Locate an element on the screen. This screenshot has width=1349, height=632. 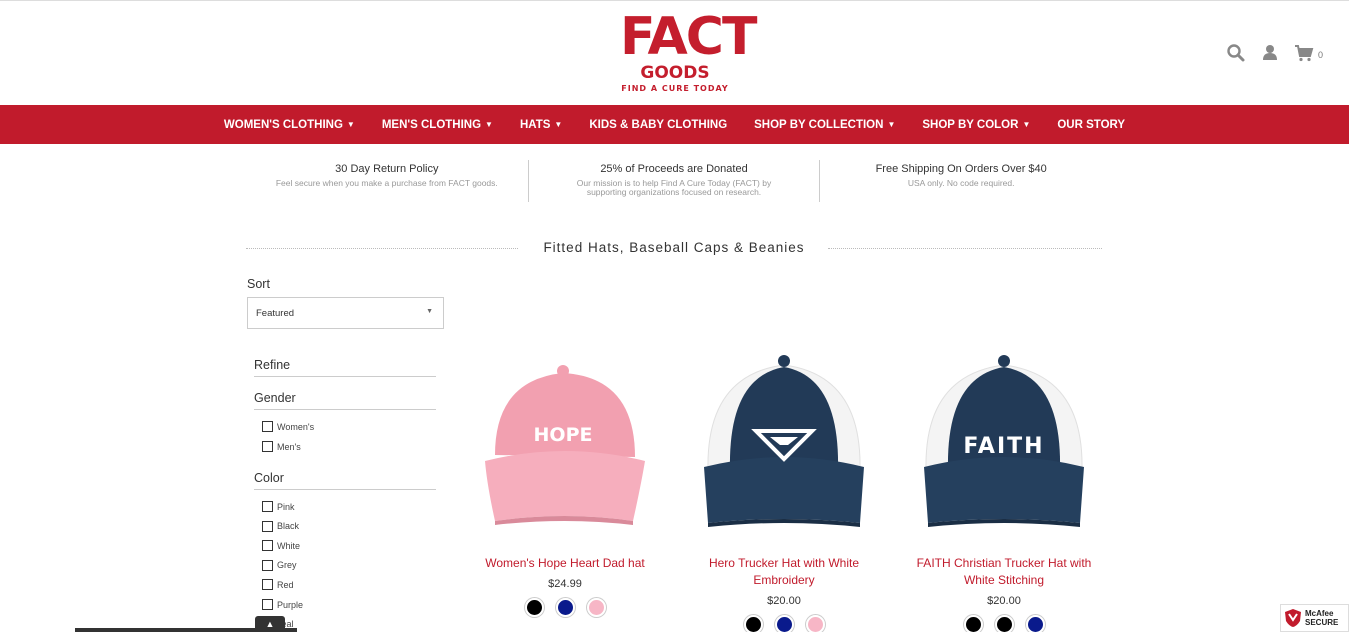
nav-item-label: HATS is located at coordinates (535, 124).